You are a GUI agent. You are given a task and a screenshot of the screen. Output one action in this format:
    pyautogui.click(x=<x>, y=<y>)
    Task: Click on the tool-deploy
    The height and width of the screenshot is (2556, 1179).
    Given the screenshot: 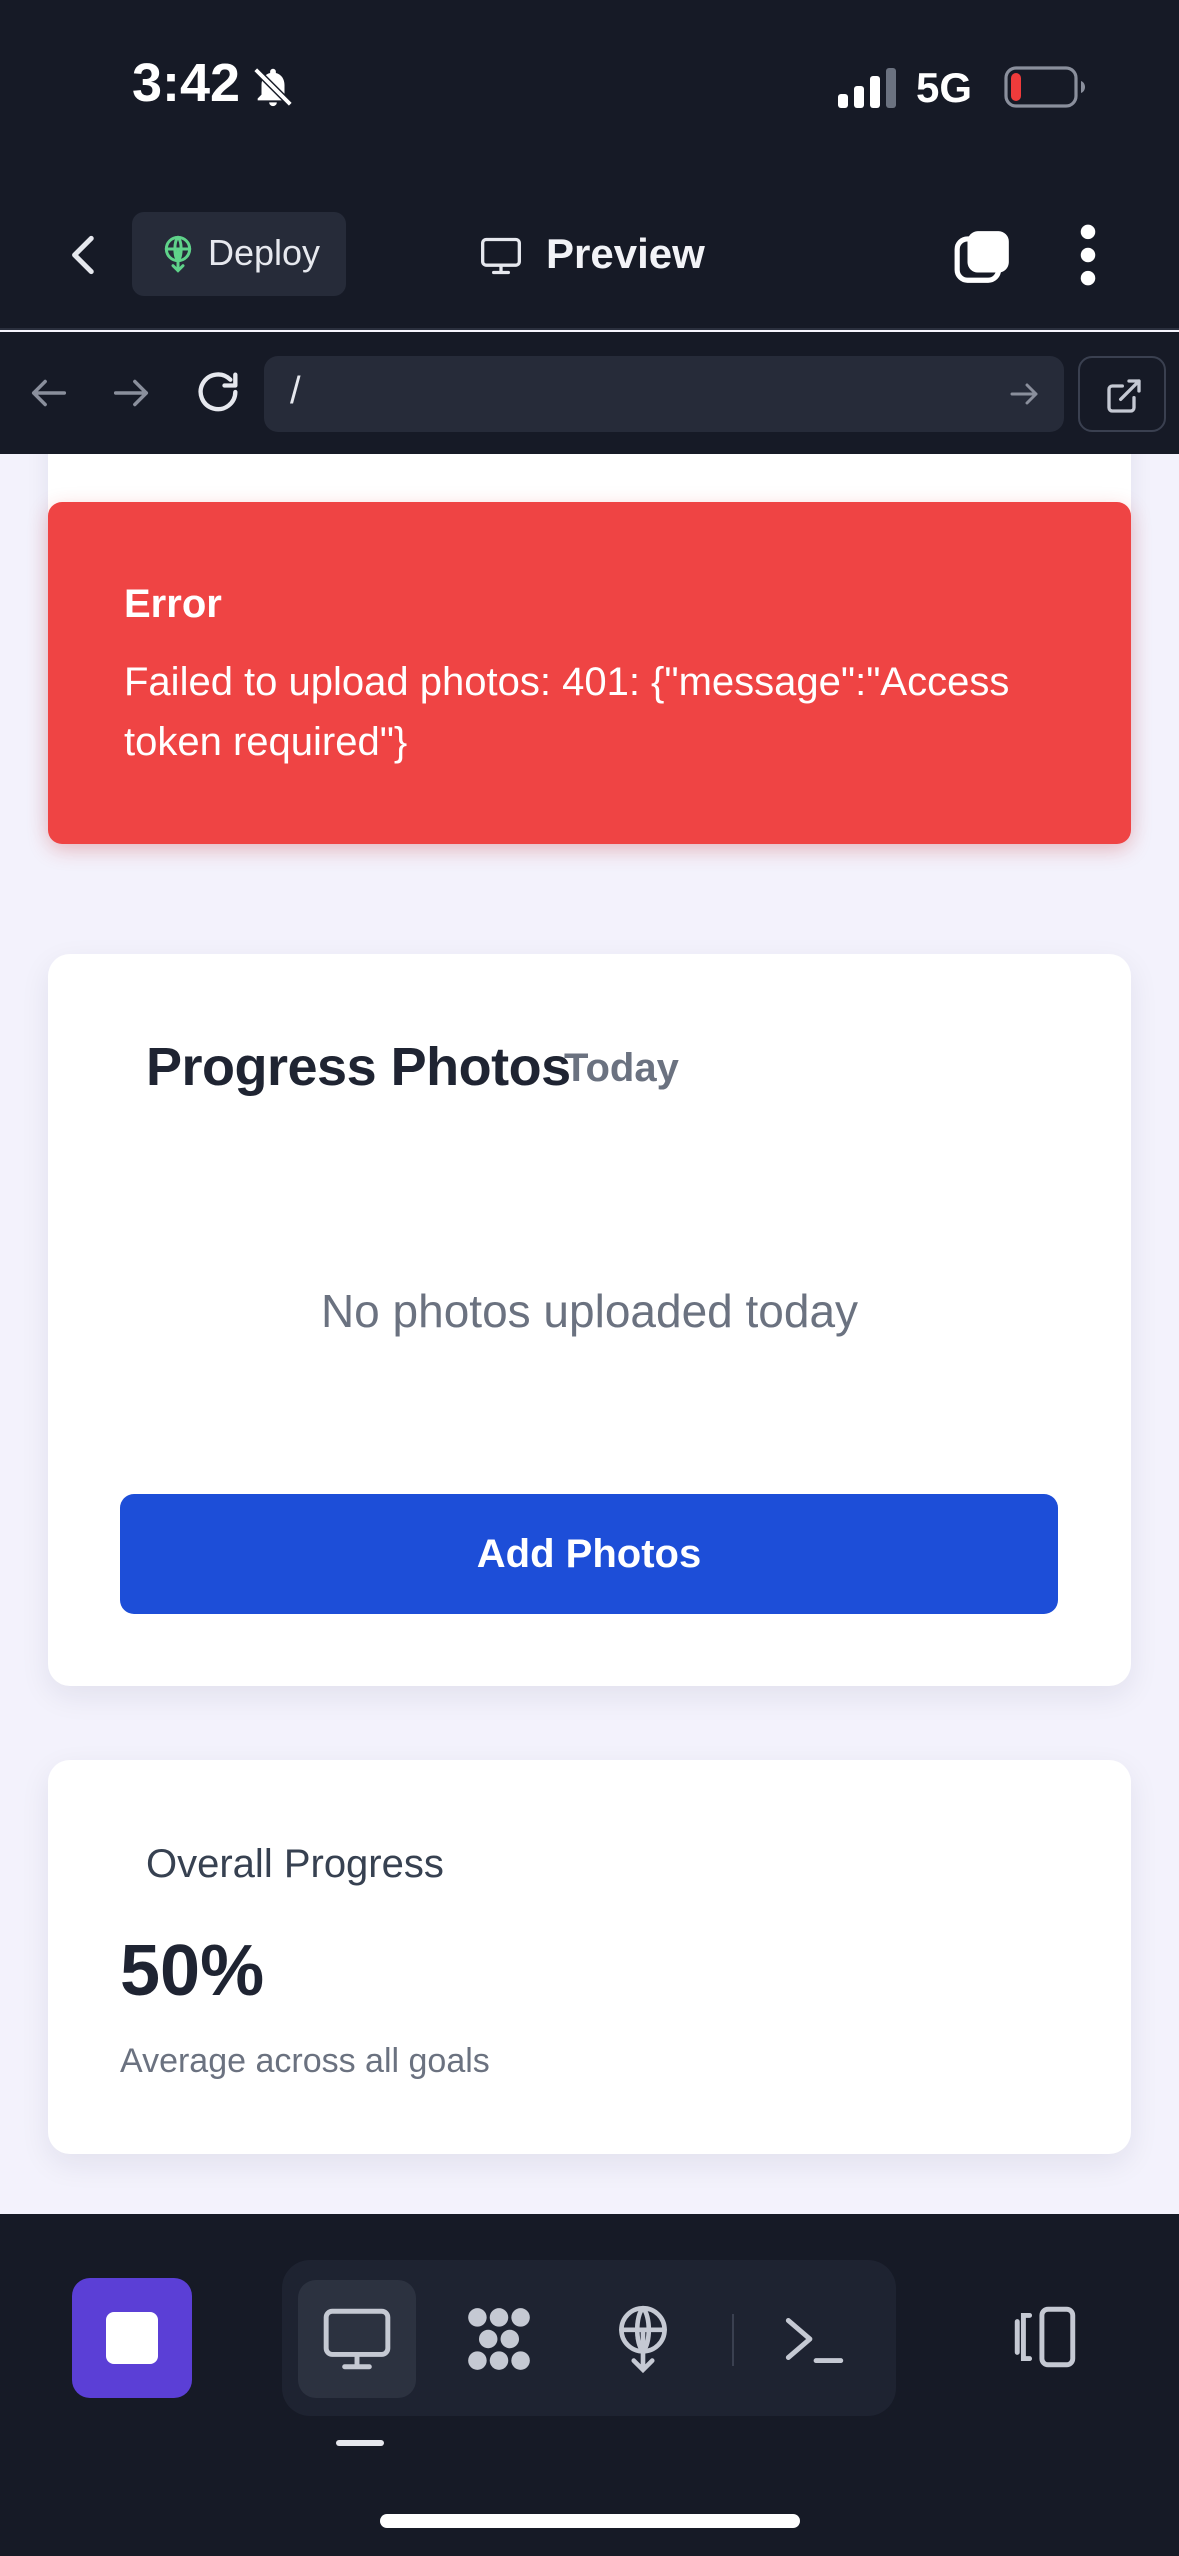 What is the action you would take?
    pyautogui.click(x=643, y=2339)
    